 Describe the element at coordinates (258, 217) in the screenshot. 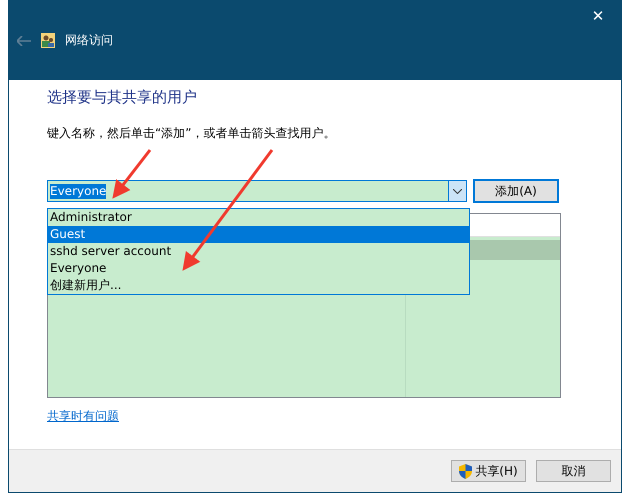

I see `dropdown-item: Administrator` at that location.